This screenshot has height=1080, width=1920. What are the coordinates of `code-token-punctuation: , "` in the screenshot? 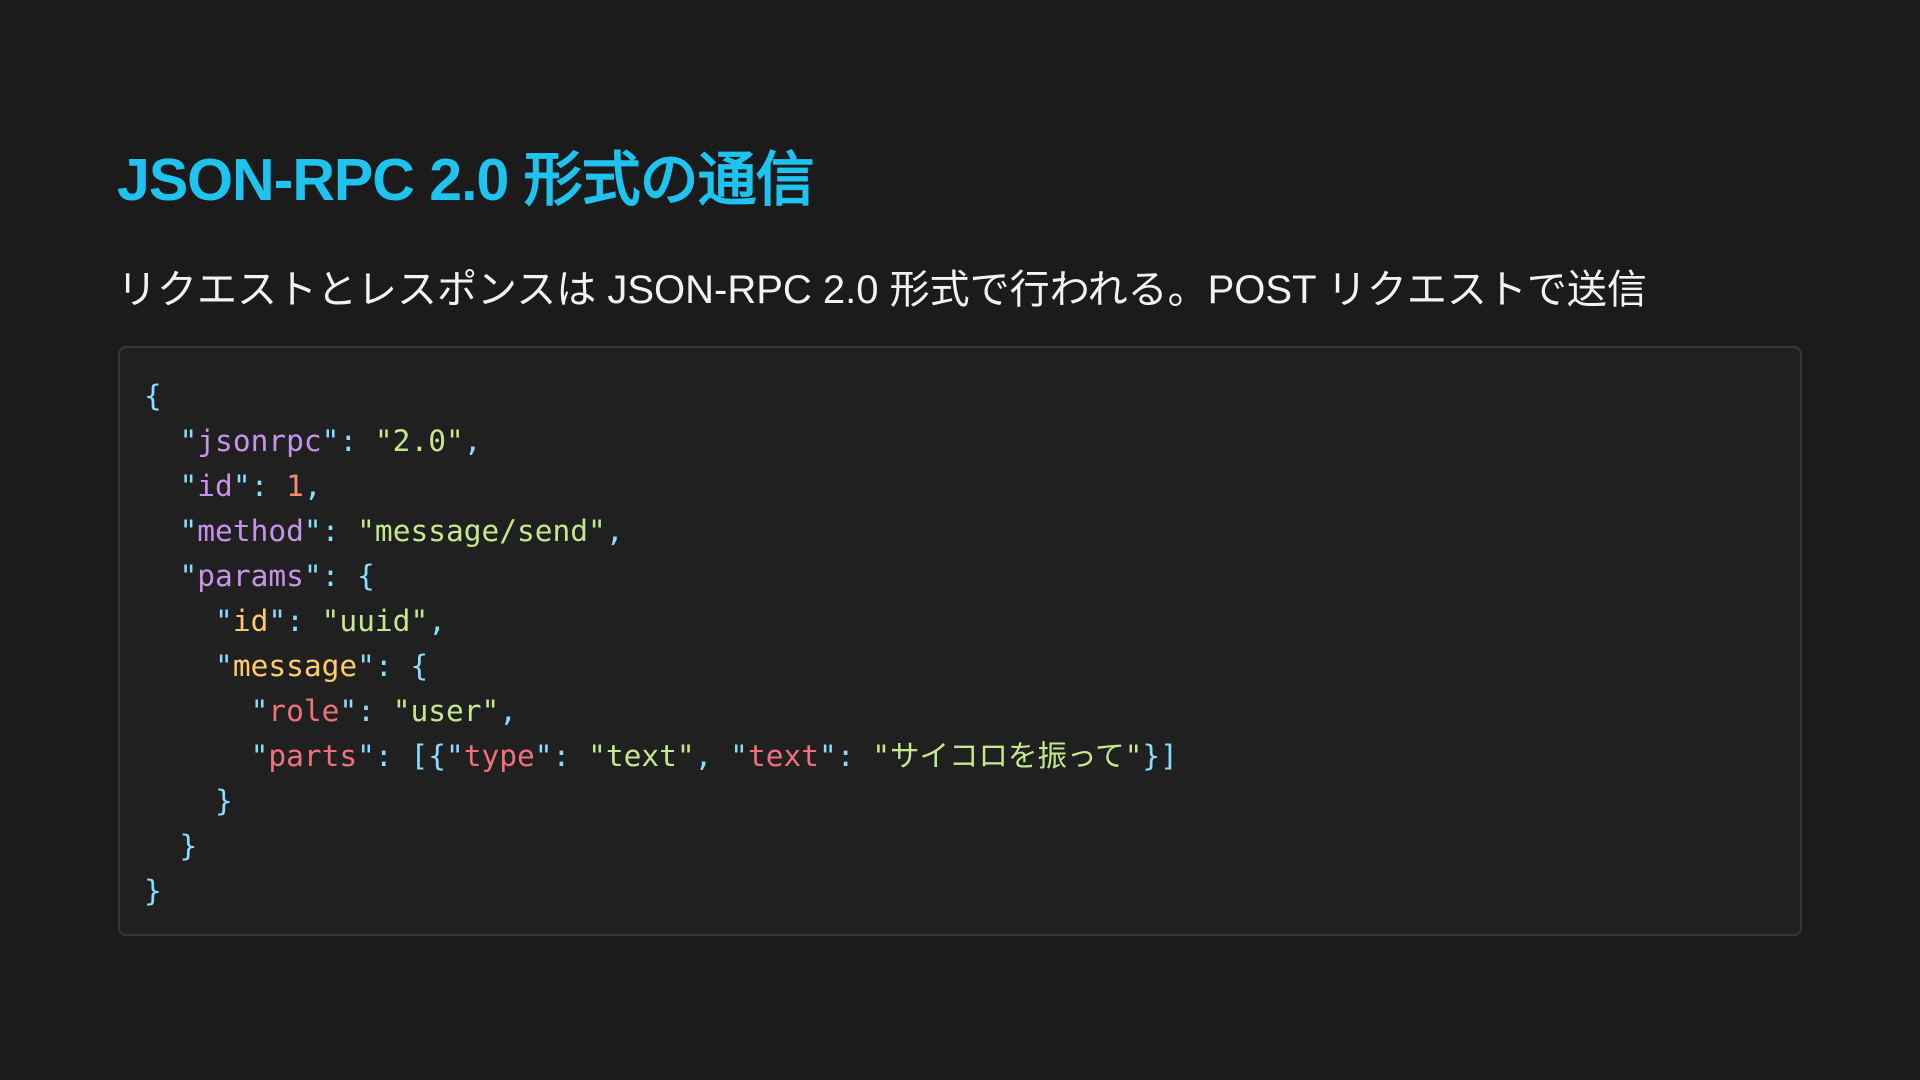 It's located at (721, 756).